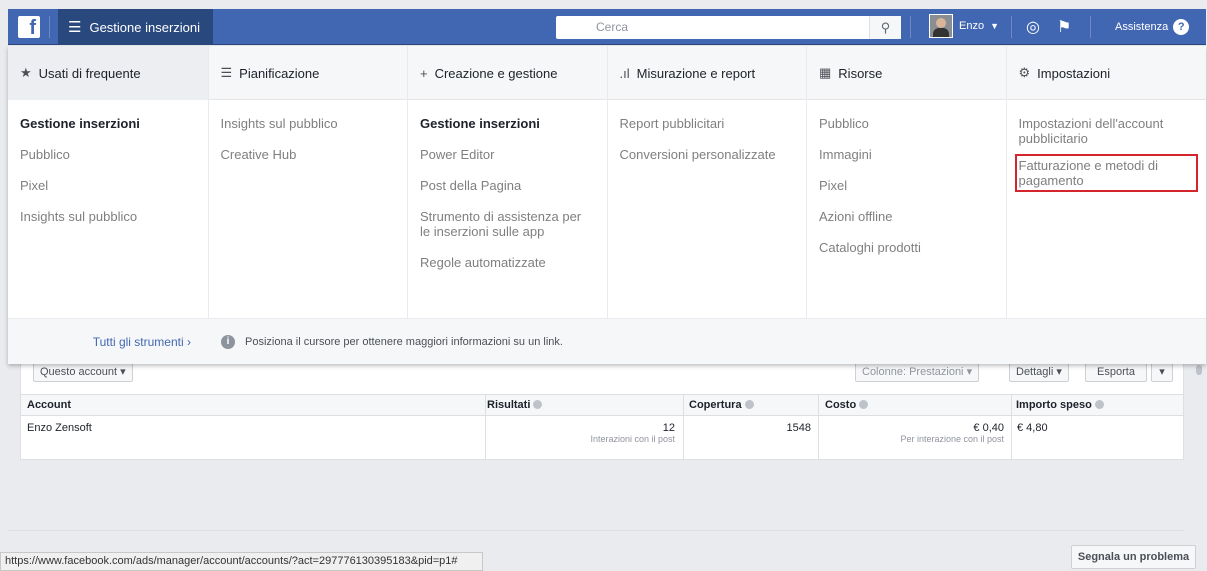 The width and height of the screenshot is (1207, 571). I want to click on export-label: Esporta, so click(1116, 372).